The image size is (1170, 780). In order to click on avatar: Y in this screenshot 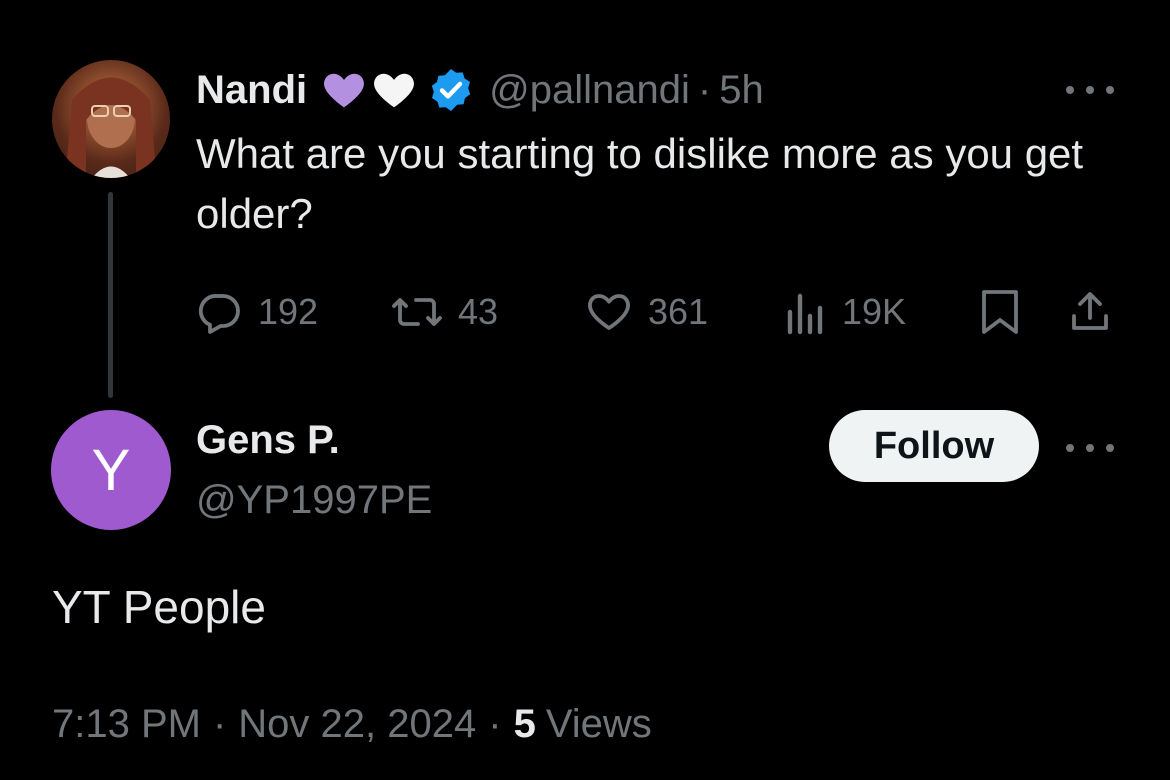, I will do `click(111, 470)`.